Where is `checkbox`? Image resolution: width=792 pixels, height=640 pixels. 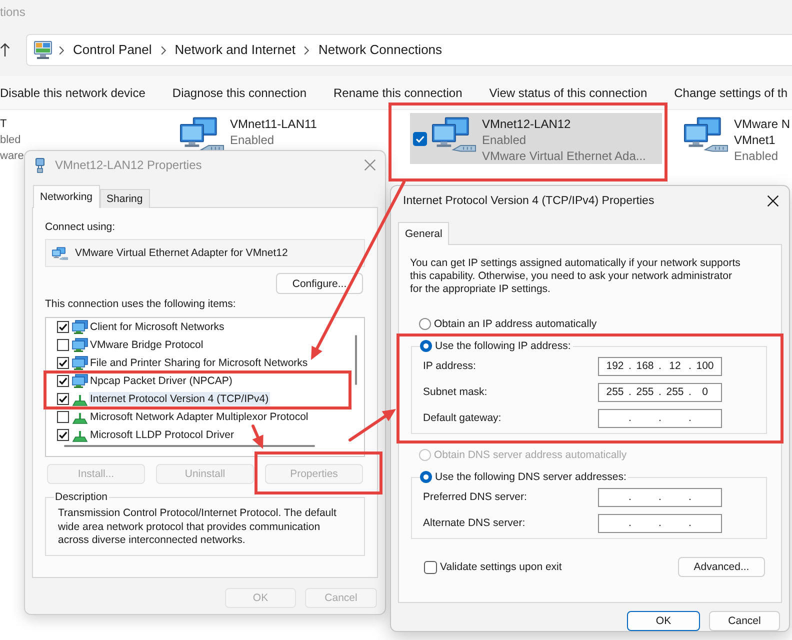
checkbox is located at coordinates (430, 567).